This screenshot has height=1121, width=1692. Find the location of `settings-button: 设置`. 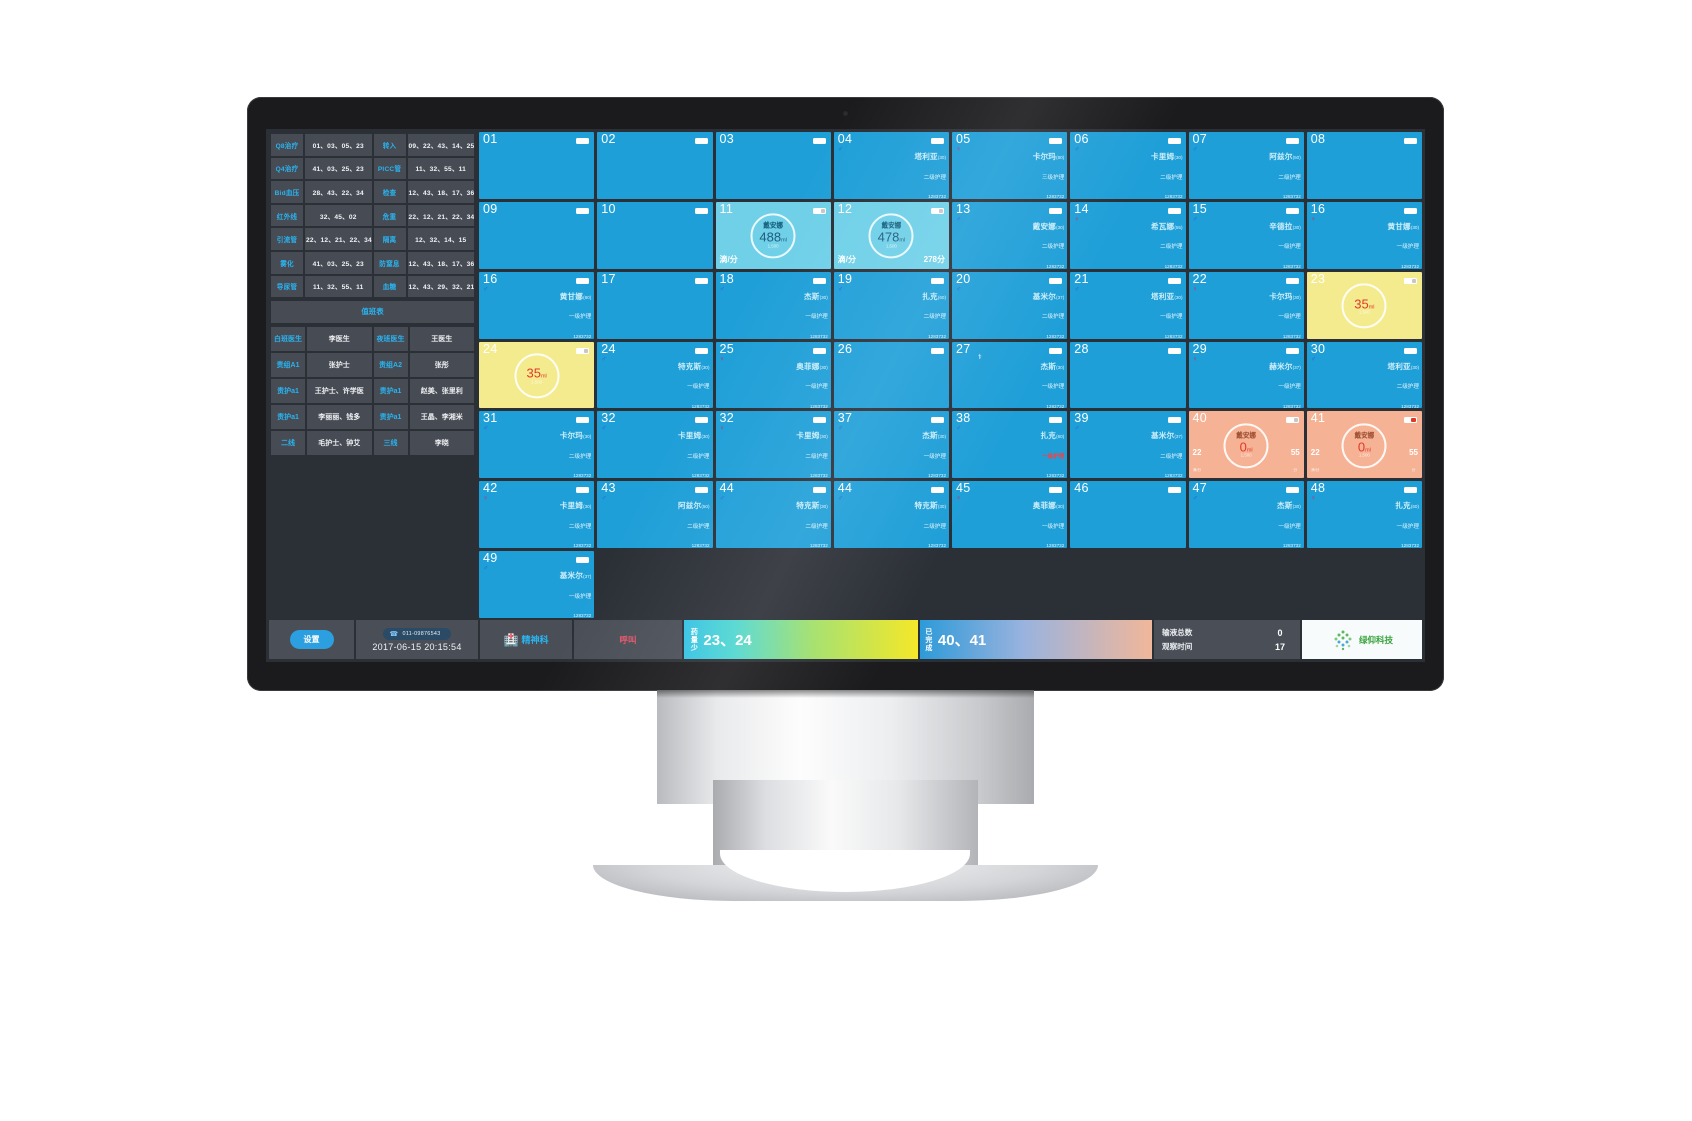

settings-button: 设置 is located at coordinates (311, 639).